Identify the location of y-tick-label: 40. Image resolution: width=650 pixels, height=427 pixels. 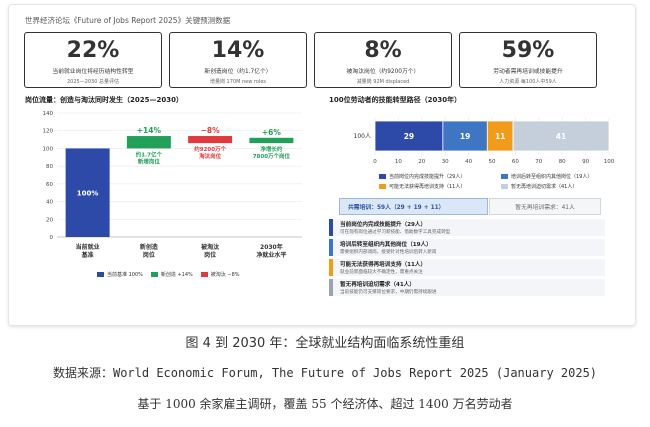
(49, 203).